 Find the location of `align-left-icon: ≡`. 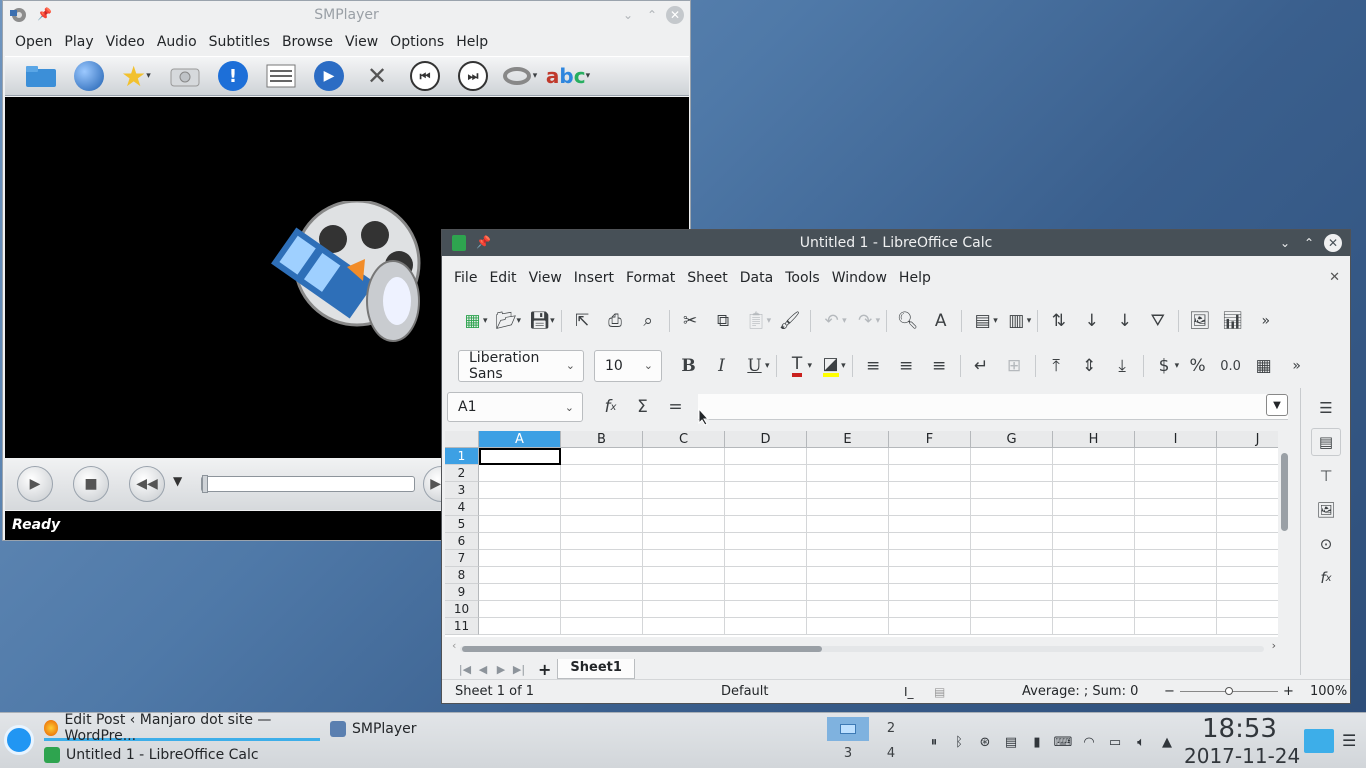

align-left-icon: ≡ is located at coordinates (873, 366).